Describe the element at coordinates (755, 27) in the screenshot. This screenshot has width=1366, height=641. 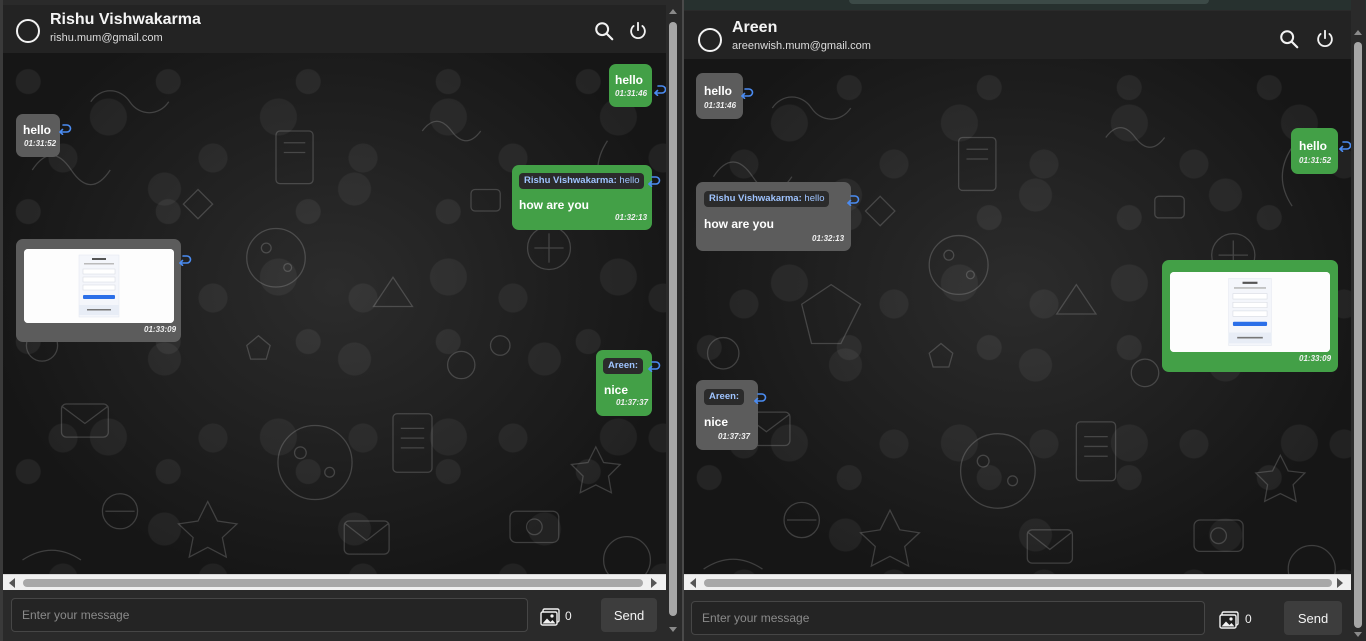
I see `contact-name: Areen` at that location.